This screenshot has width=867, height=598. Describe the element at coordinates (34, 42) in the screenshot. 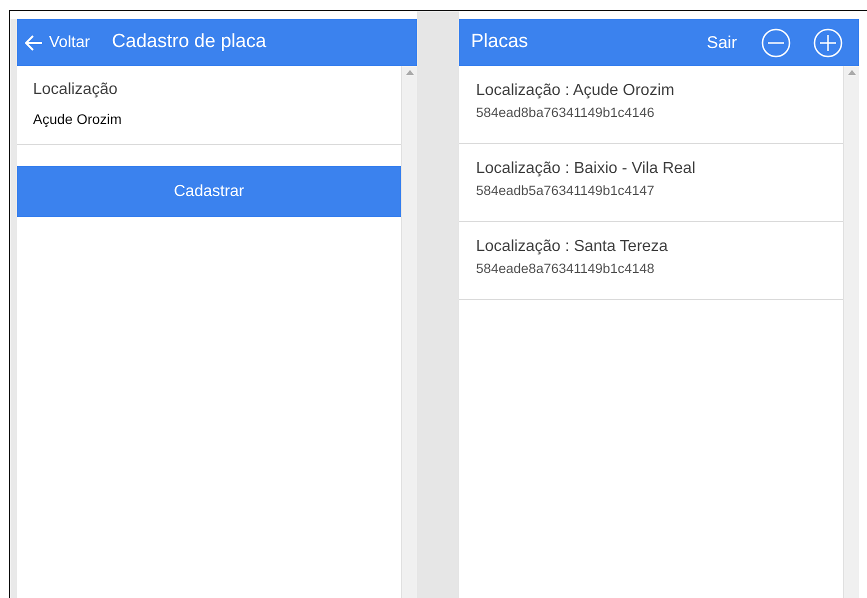

I see `back-arrow-icon` at that location.